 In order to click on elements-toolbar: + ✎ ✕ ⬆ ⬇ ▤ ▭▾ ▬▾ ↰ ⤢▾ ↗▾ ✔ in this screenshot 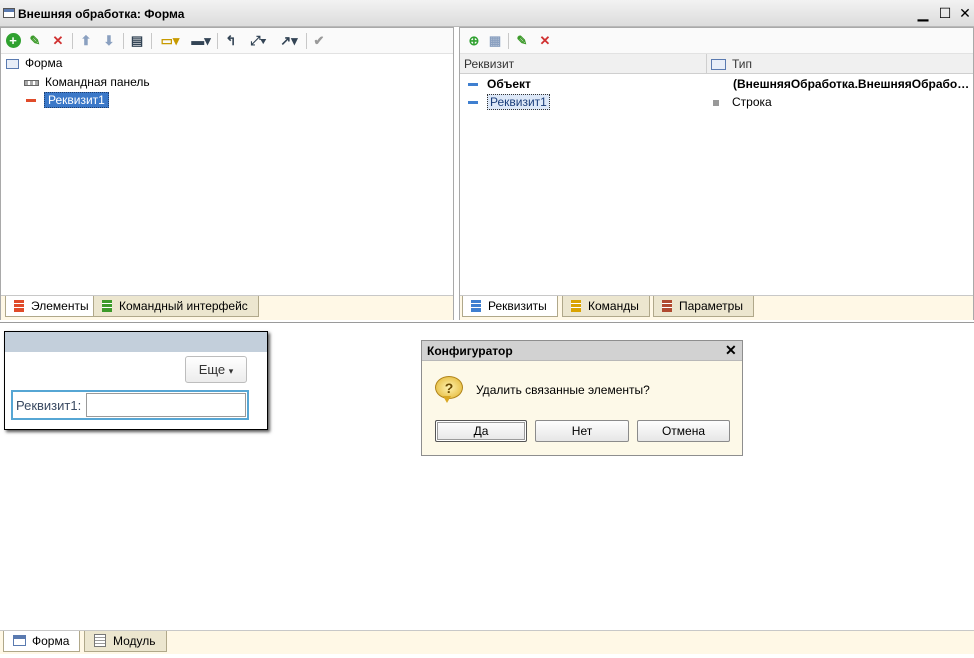, I will do `click(227, 41)`.